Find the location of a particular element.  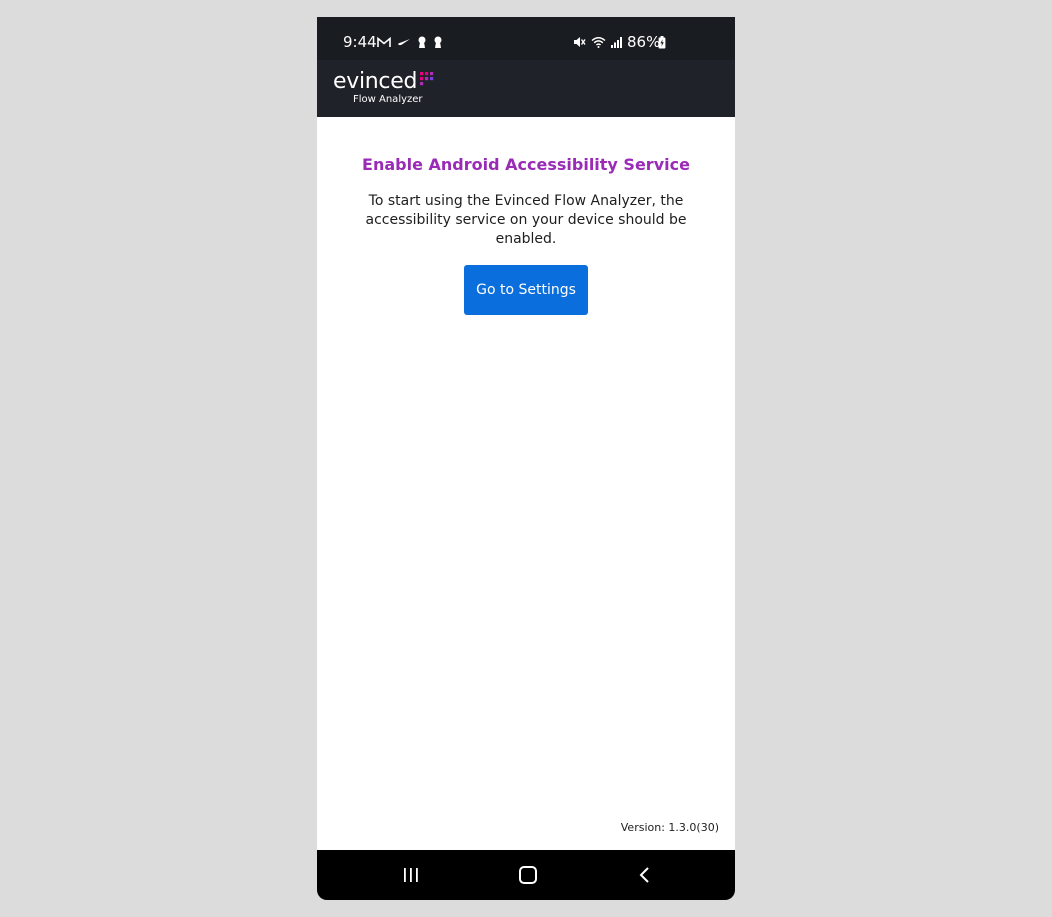

status-time: 9:44 is located at coordinates (360, 42).